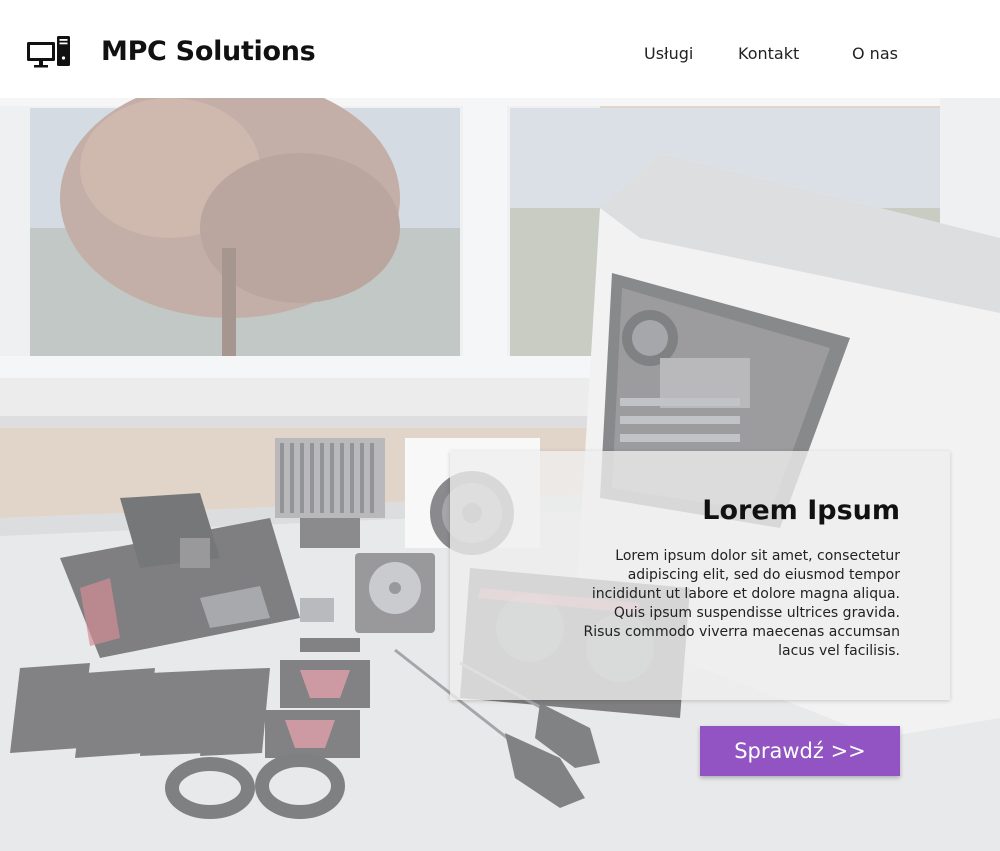 The image size is (1000, 851). I want to click on site-header: MPC Solutions Usługi Kontakt O nas, so click(500, 49).